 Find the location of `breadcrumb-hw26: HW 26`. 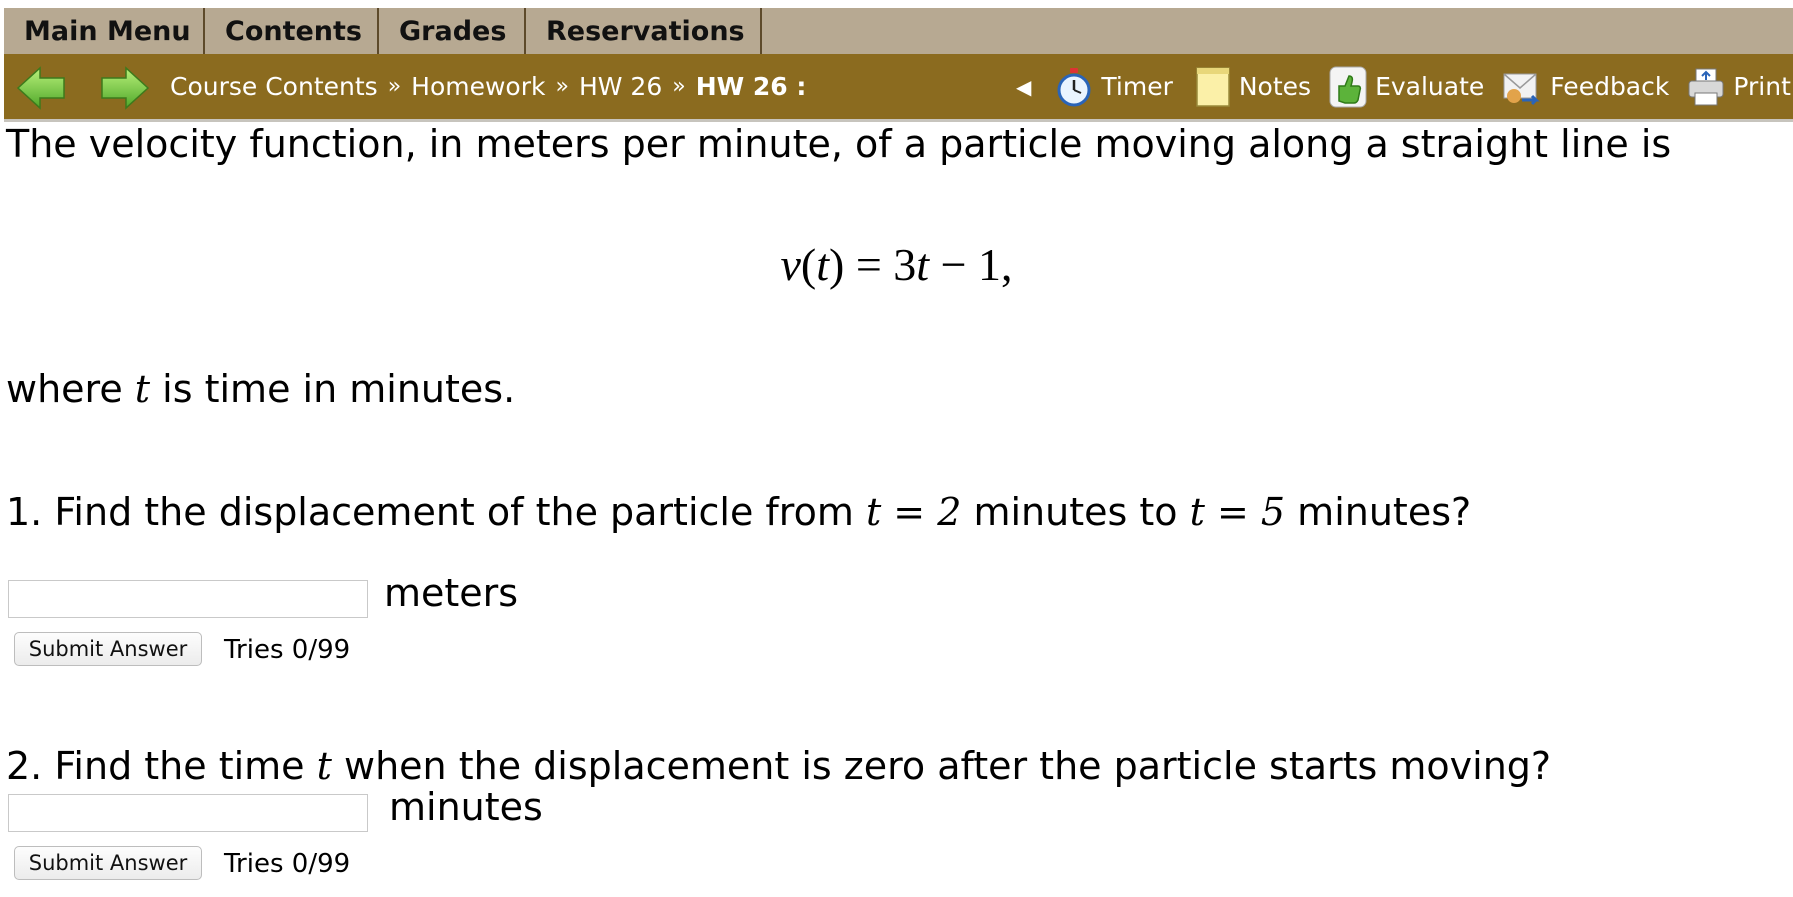

breadcrumb-hw26: HW 26 is located at coordinates (620, 86).